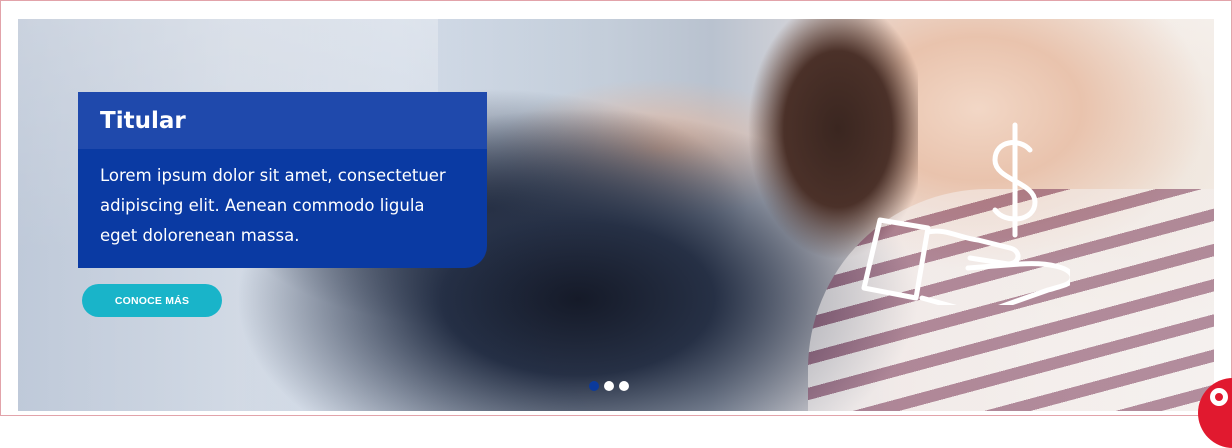  Describe the element at coordinates (1219, 397) in the screenshot. I see `chat-icon` at that location.